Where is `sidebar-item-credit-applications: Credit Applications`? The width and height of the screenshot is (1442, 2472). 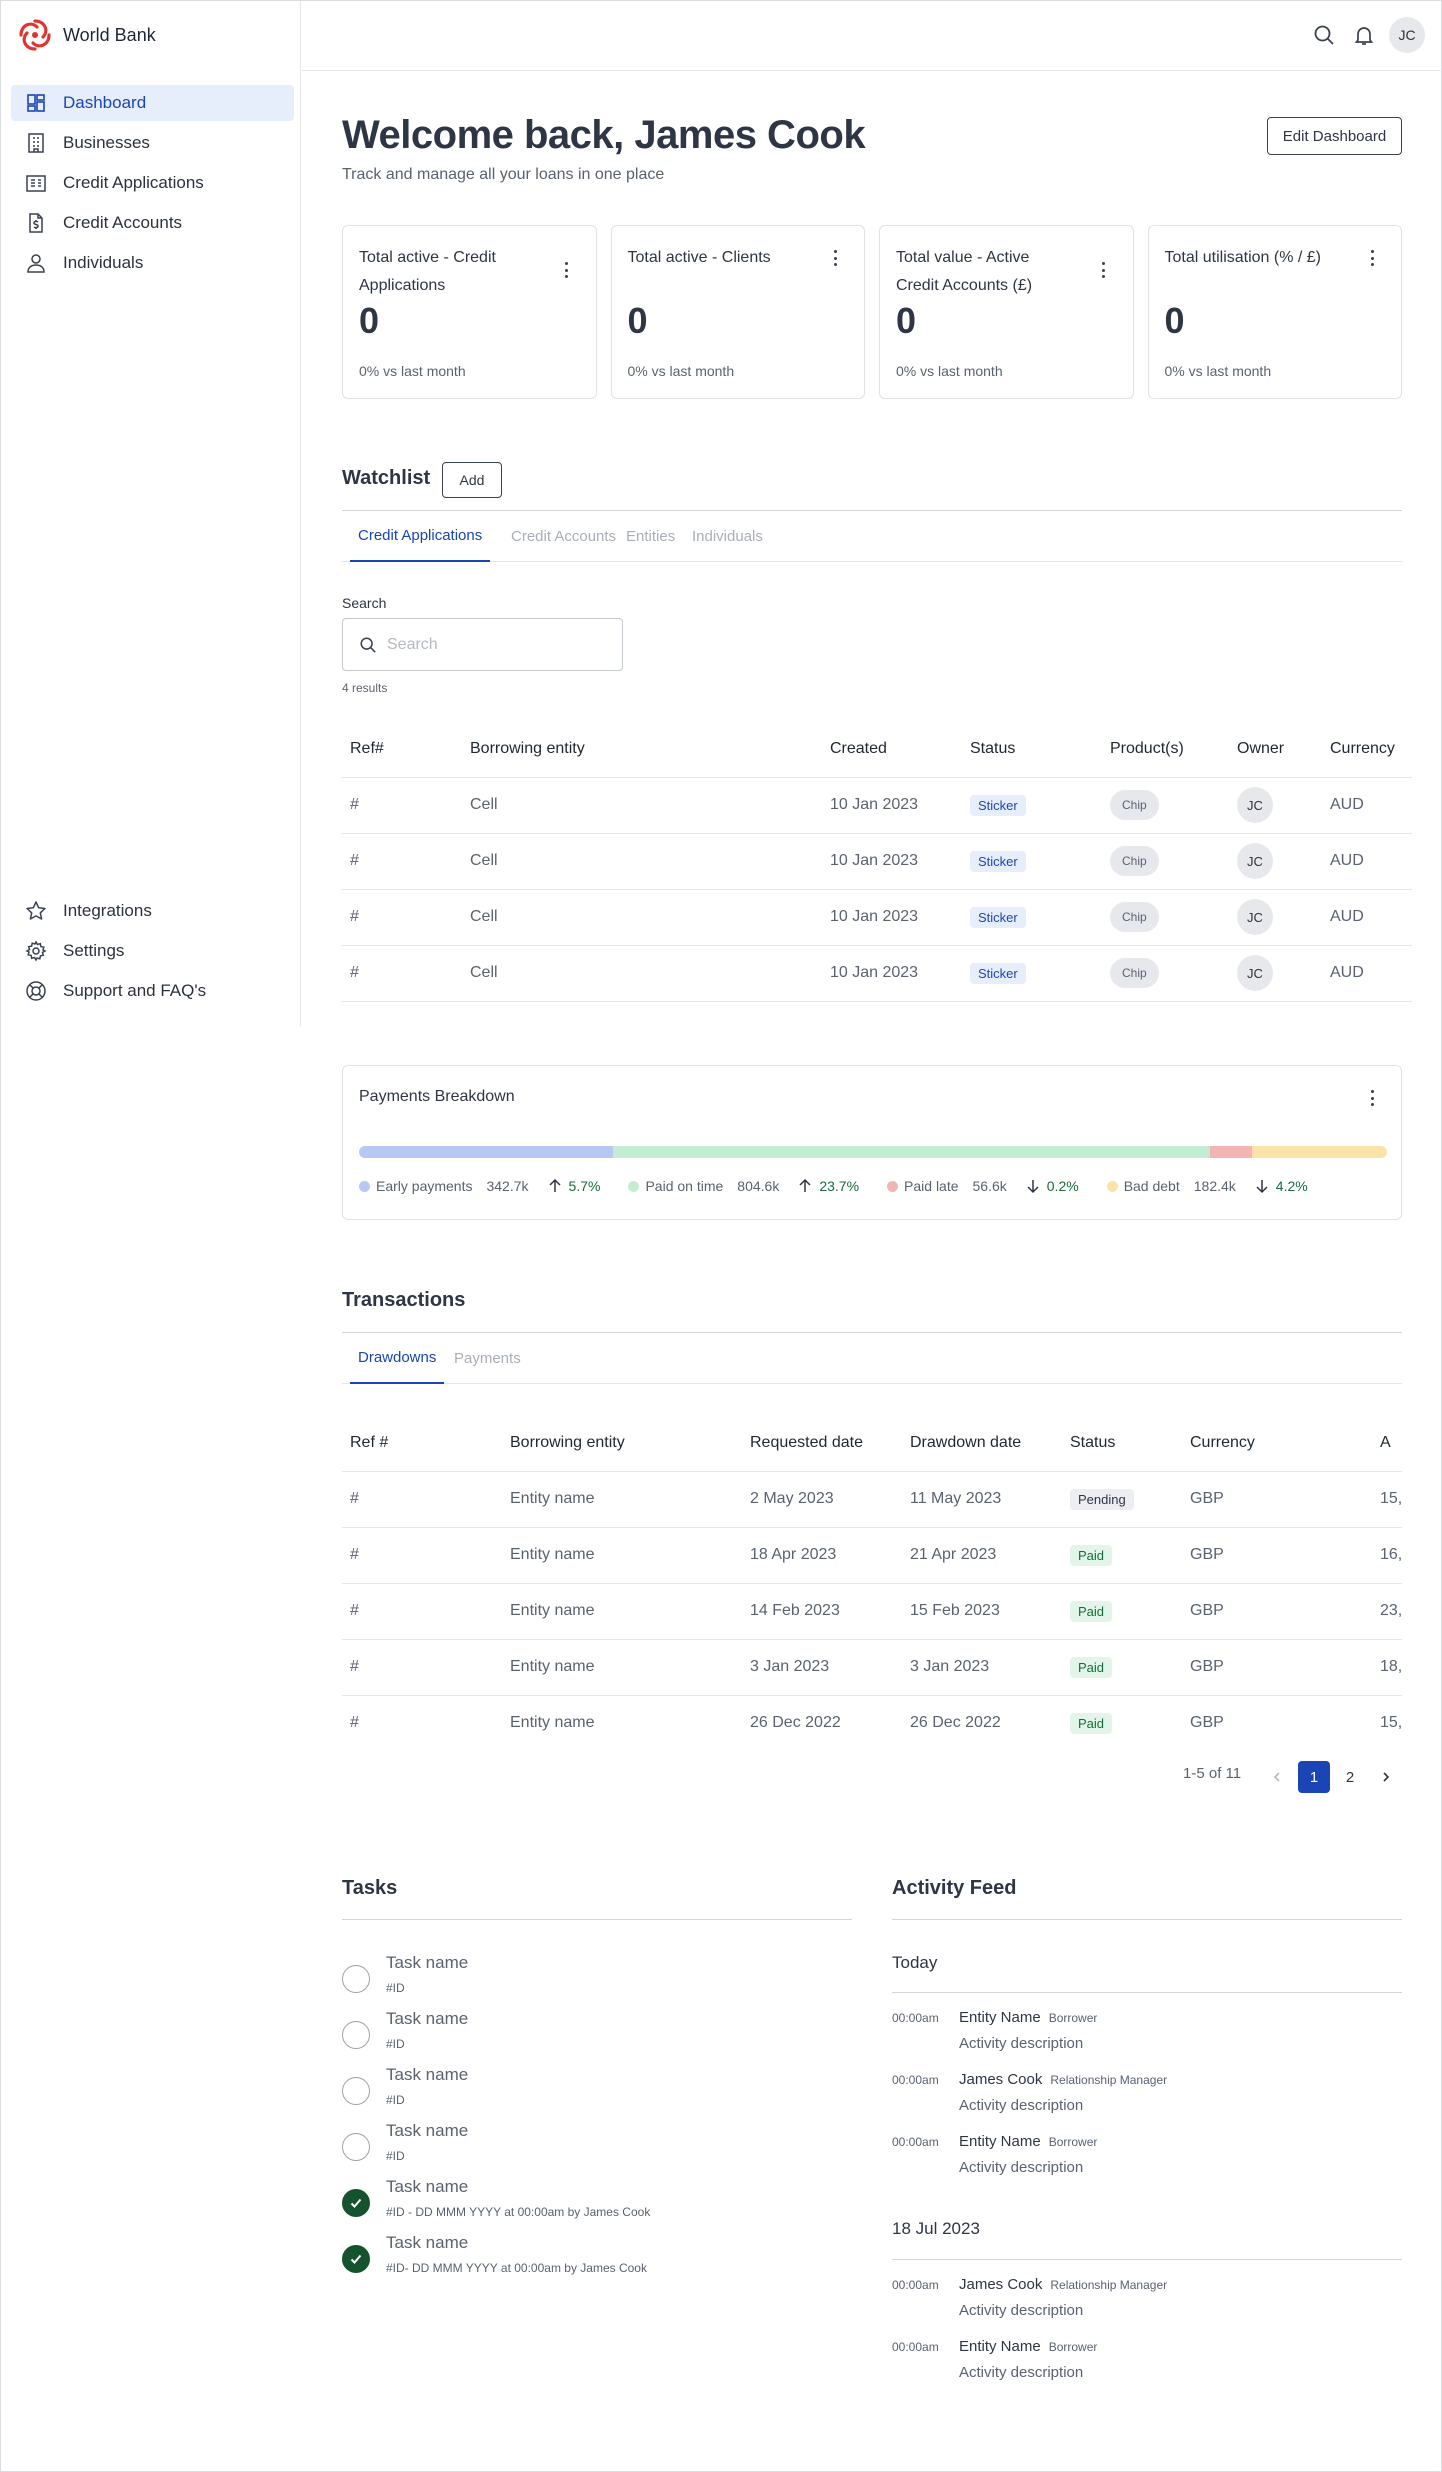
sidebar-item-credit-applications: Credit Applications is located at coordinates (152, 183).